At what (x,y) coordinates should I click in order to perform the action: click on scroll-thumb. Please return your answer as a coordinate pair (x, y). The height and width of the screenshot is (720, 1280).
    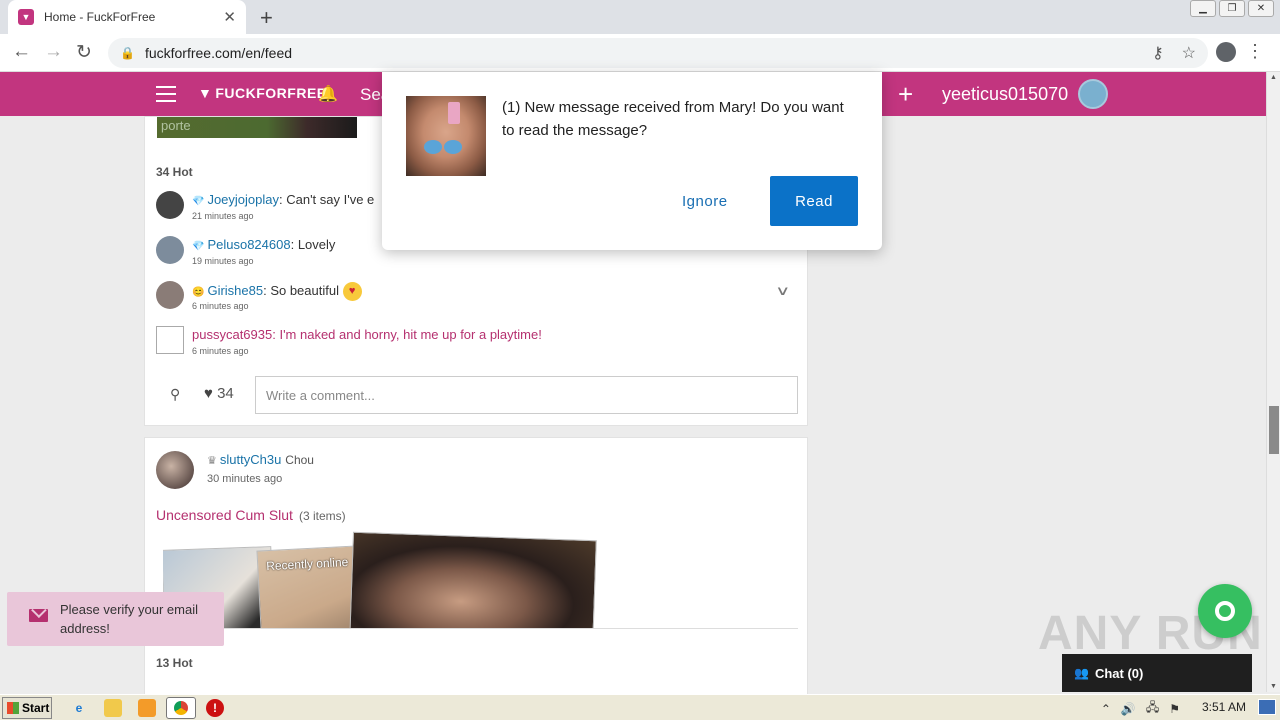
    Looking at the image, I should click on (1274, 430).